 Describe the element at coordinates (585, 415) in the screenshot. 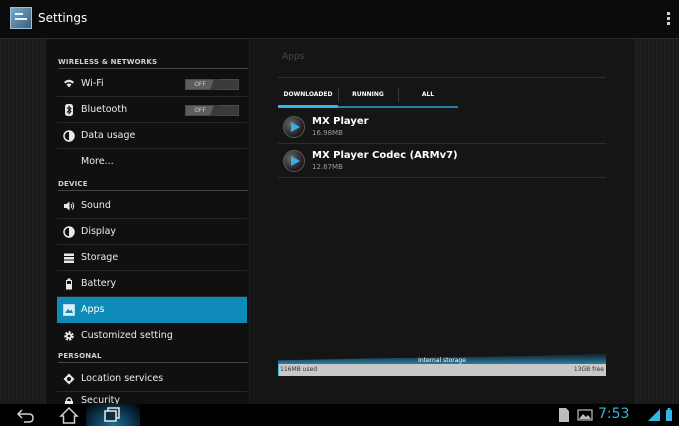

I see `picture-icon` at that location.